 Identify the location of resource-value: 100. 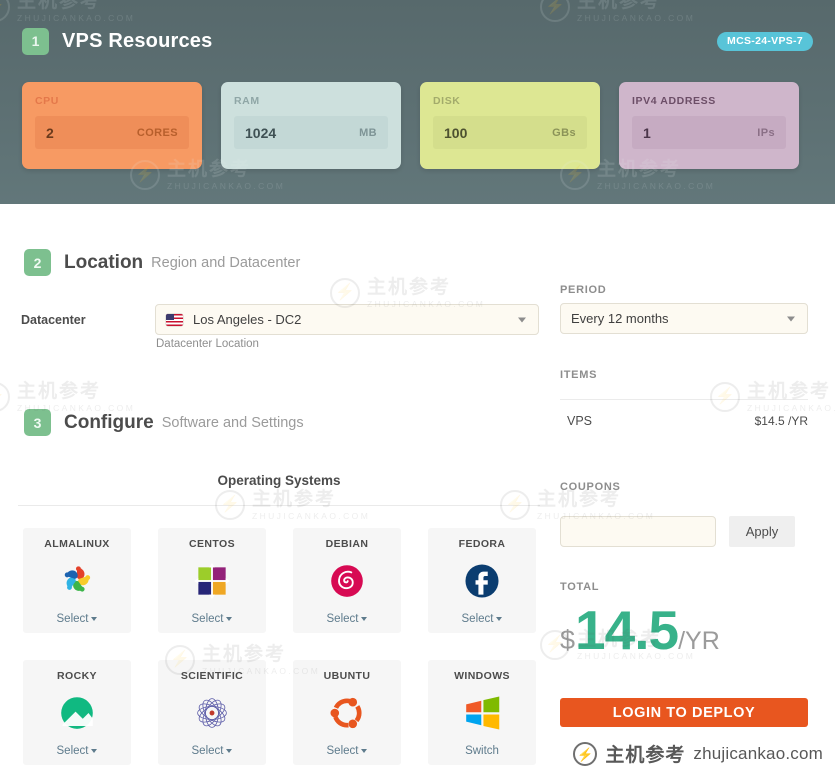
(456, 132).